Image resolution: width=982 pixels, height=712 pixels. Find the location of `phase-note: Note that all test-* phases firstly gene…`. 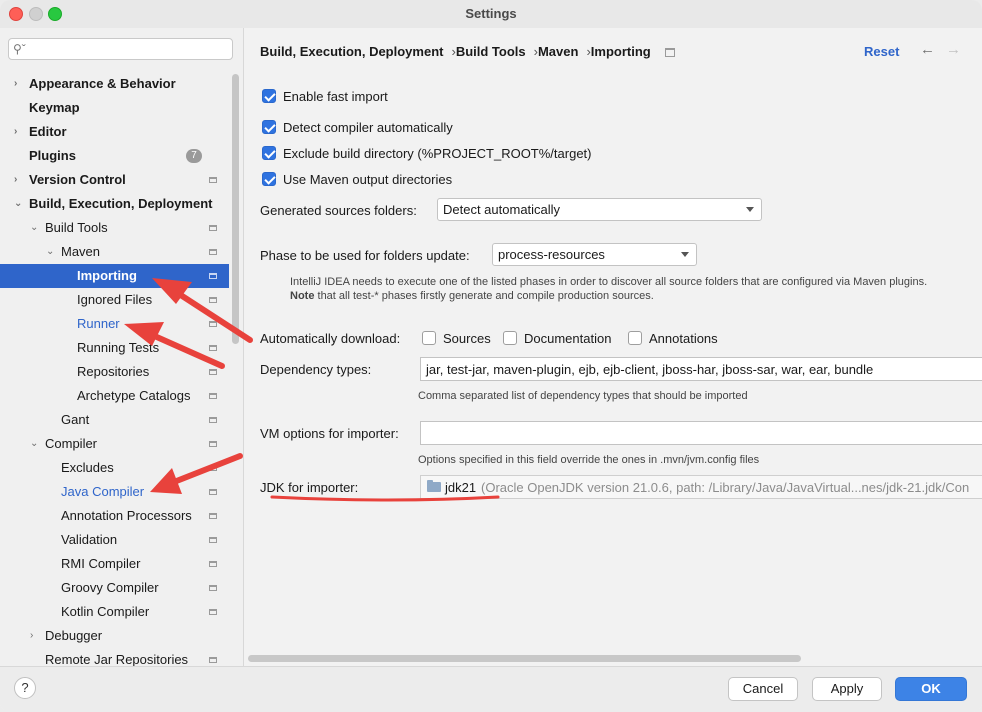

phase-note: Note that all test-* phases firstly gene… is located at coordinates (472, 296).